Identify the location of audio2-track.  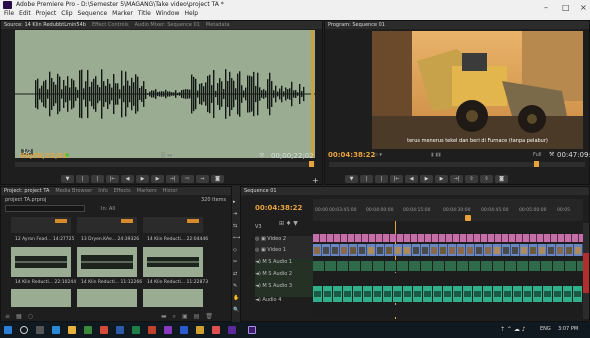
(448, 279).